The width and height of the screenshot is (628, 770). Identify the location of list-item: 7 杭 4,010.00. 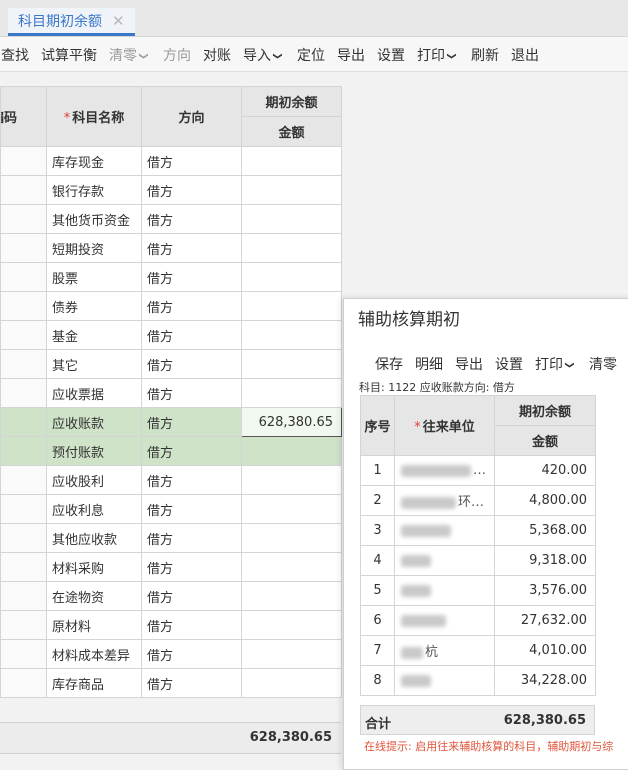
(478, 650).